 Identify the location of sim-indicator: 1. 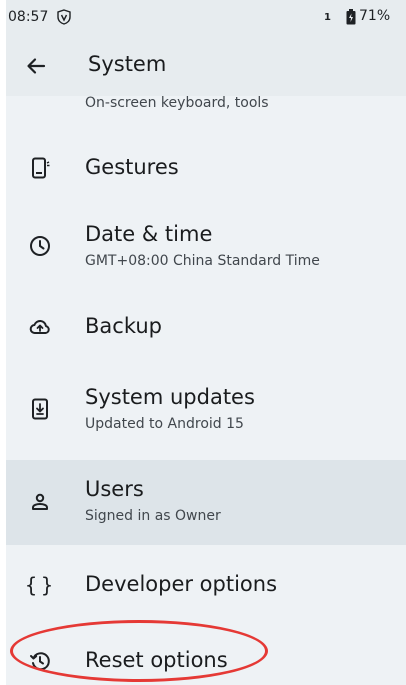
(327, 17).